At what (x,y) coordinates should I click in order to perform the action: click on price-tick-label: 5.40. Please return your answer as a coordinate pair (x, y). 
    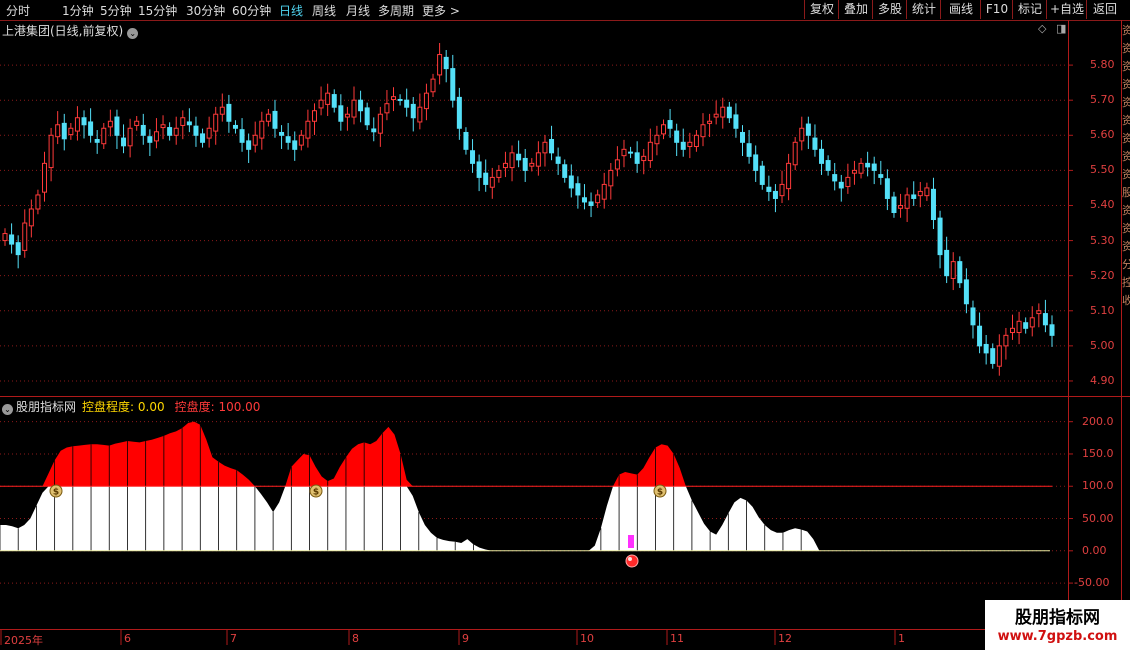
    Looking at the image, I should click on (1102, 205).